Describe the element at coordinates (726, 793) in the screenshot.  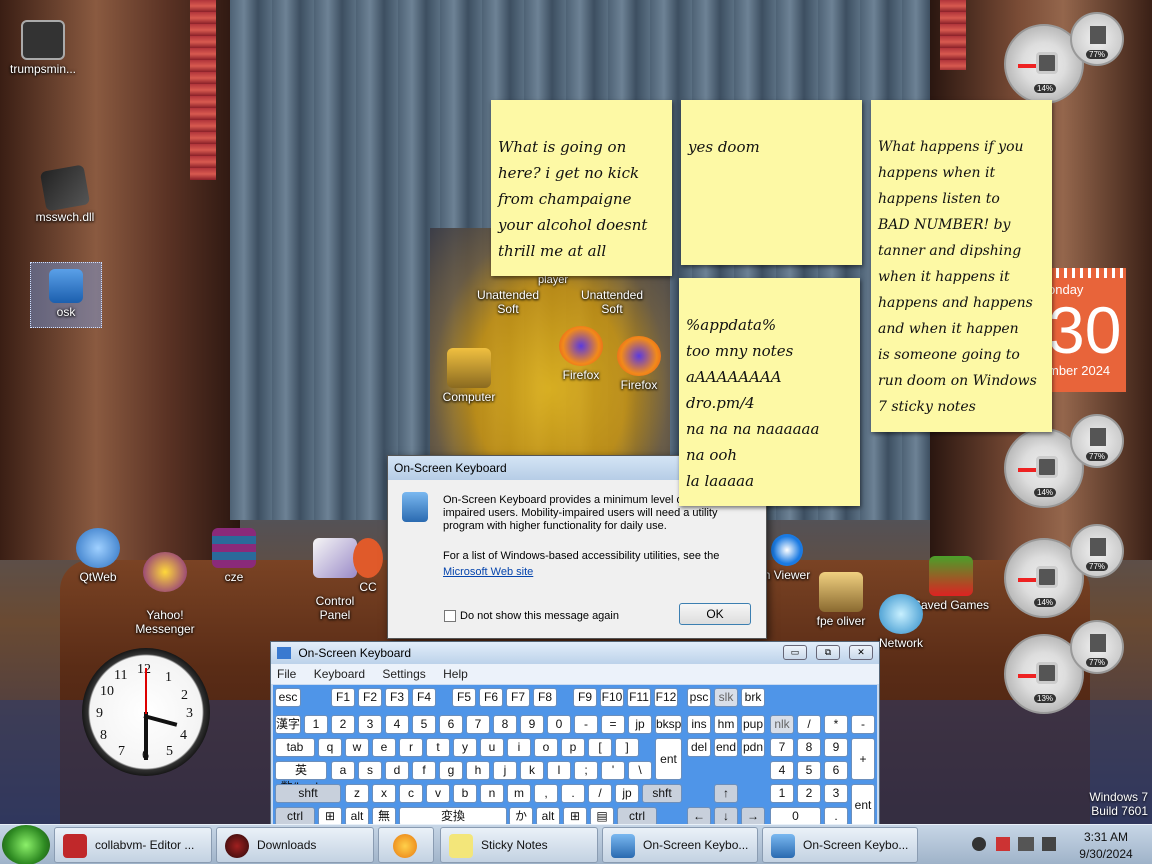
I see `key-row5-13: ↑` at that location.